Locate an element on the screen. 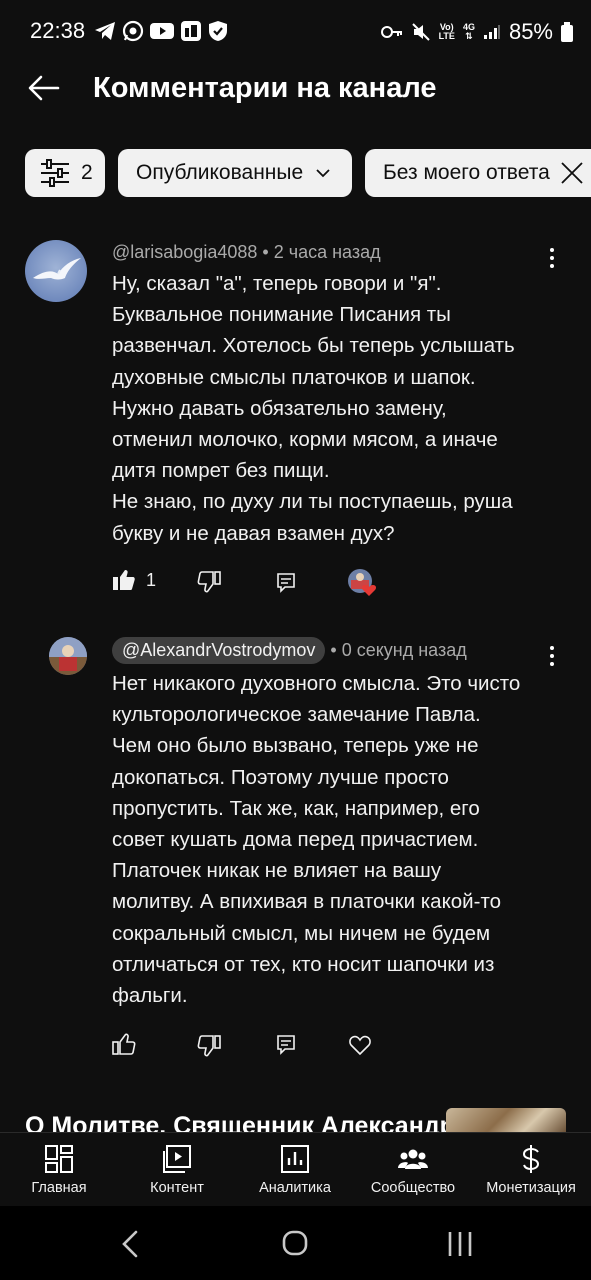  creator-heart-badge is located at coordinates (364, 583).